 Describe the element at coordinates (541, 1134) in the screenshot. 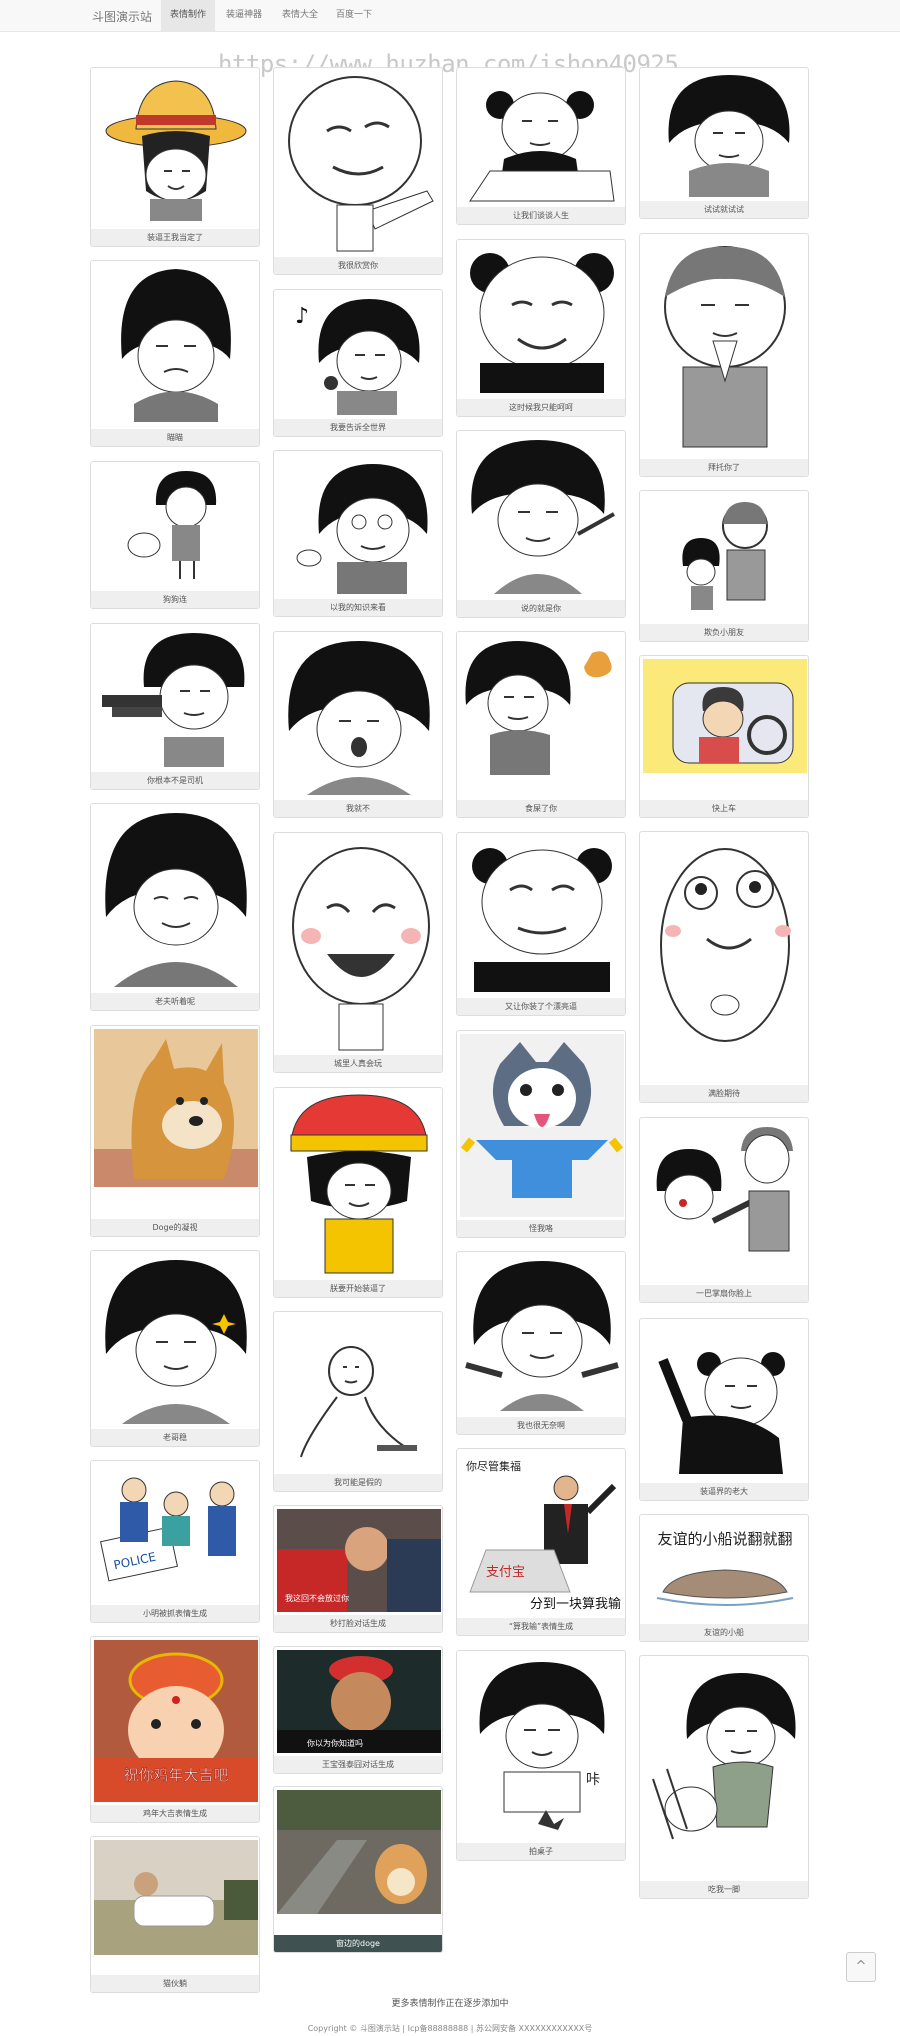

I see `meme-card: 怪我咯` at that location.